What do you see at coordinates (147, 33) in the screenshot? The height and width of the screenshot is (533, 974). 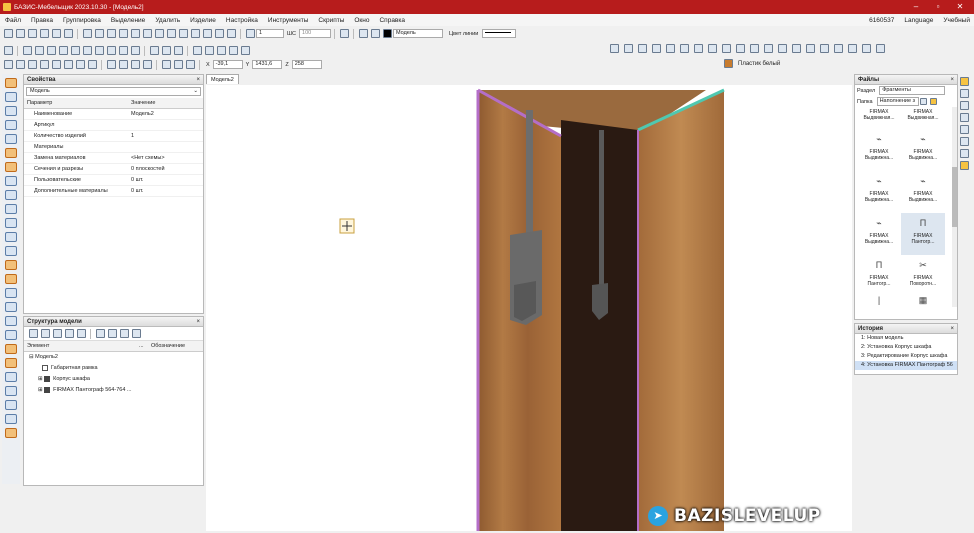 I see `scale-icon` at bounding box center [147, 33].